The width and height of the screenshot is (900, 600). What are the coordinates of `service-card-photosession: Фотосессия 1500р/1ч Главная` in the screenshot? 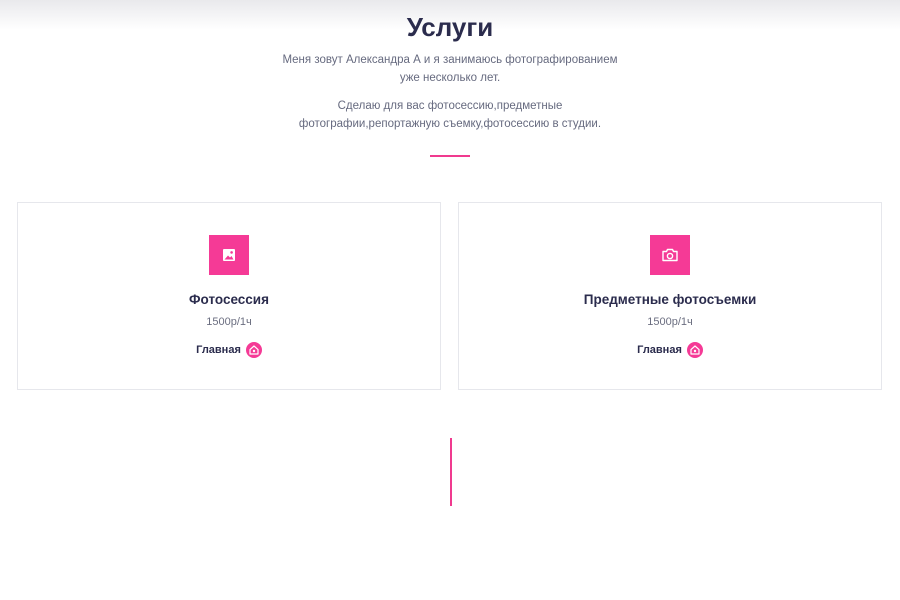 It's located at (229, 296).